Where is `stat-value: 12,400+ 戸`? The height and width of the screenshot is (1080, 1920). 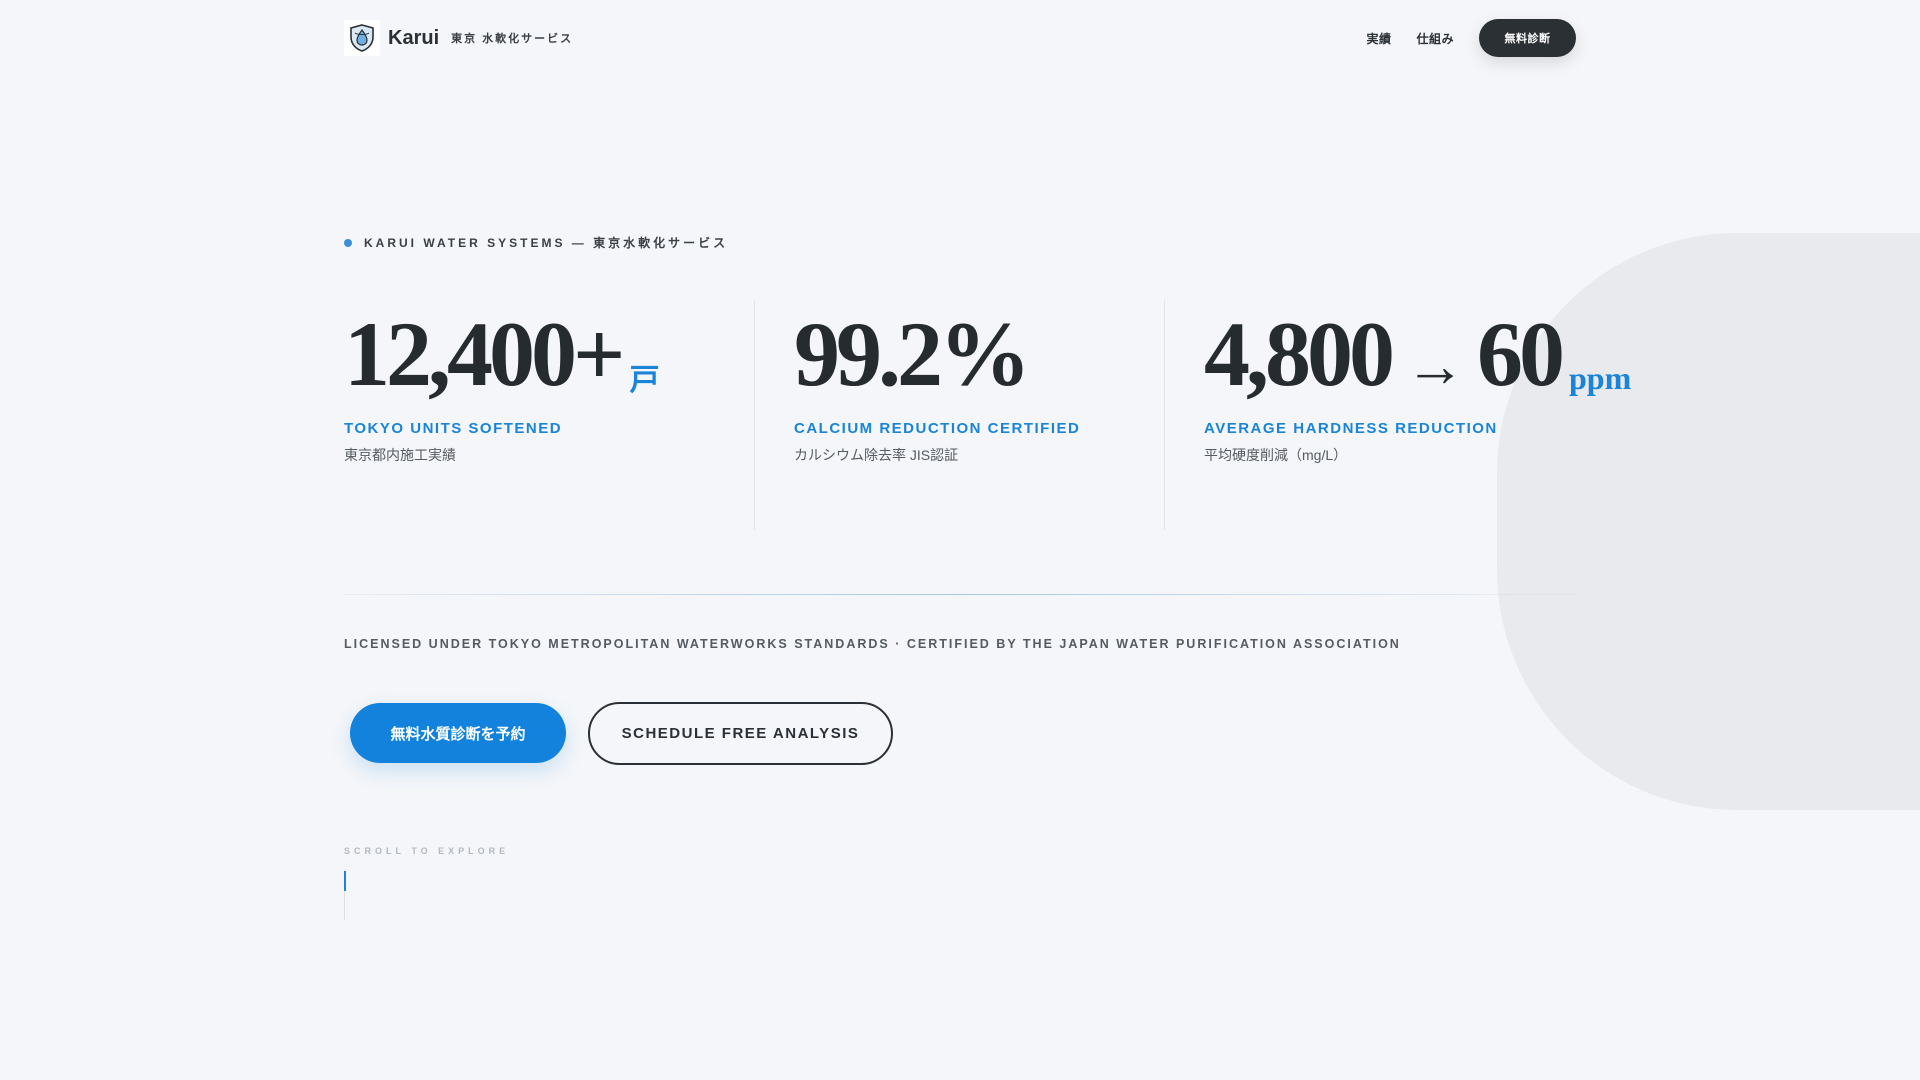 stat-value: 12,400+ 戸 is located at coordinates (549, 350).